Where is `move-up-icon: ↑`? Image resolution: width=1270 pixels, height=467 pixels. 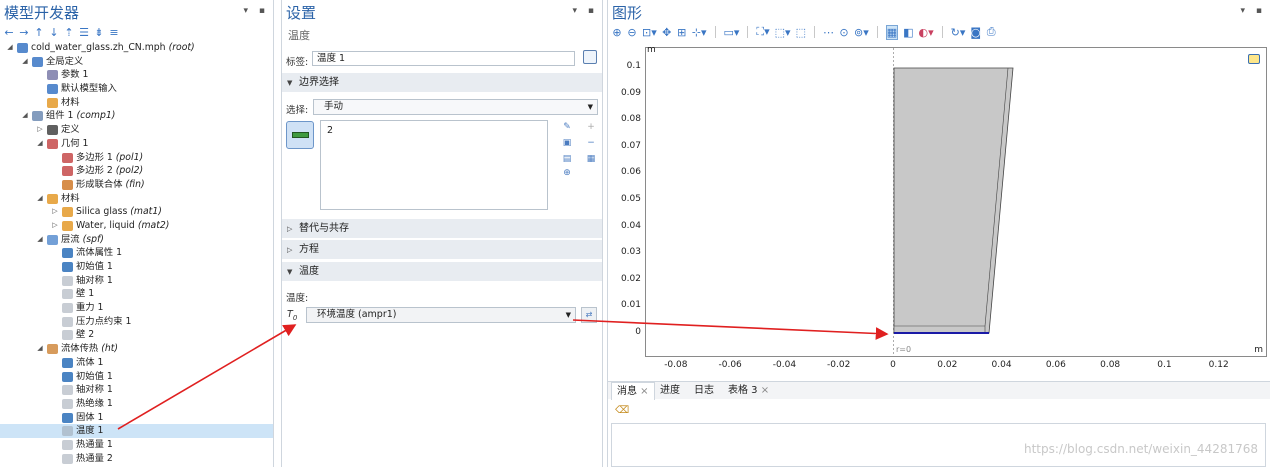 move-up-icon: ↑ is located at coordinates (39, 32).